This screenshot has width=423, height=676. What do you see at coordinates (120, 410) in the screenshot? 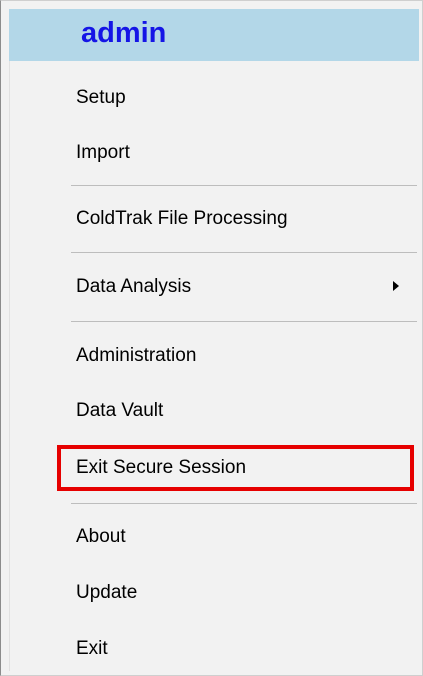
I see `menu-item-label: Data Vault` at bounding box center [120, 410].